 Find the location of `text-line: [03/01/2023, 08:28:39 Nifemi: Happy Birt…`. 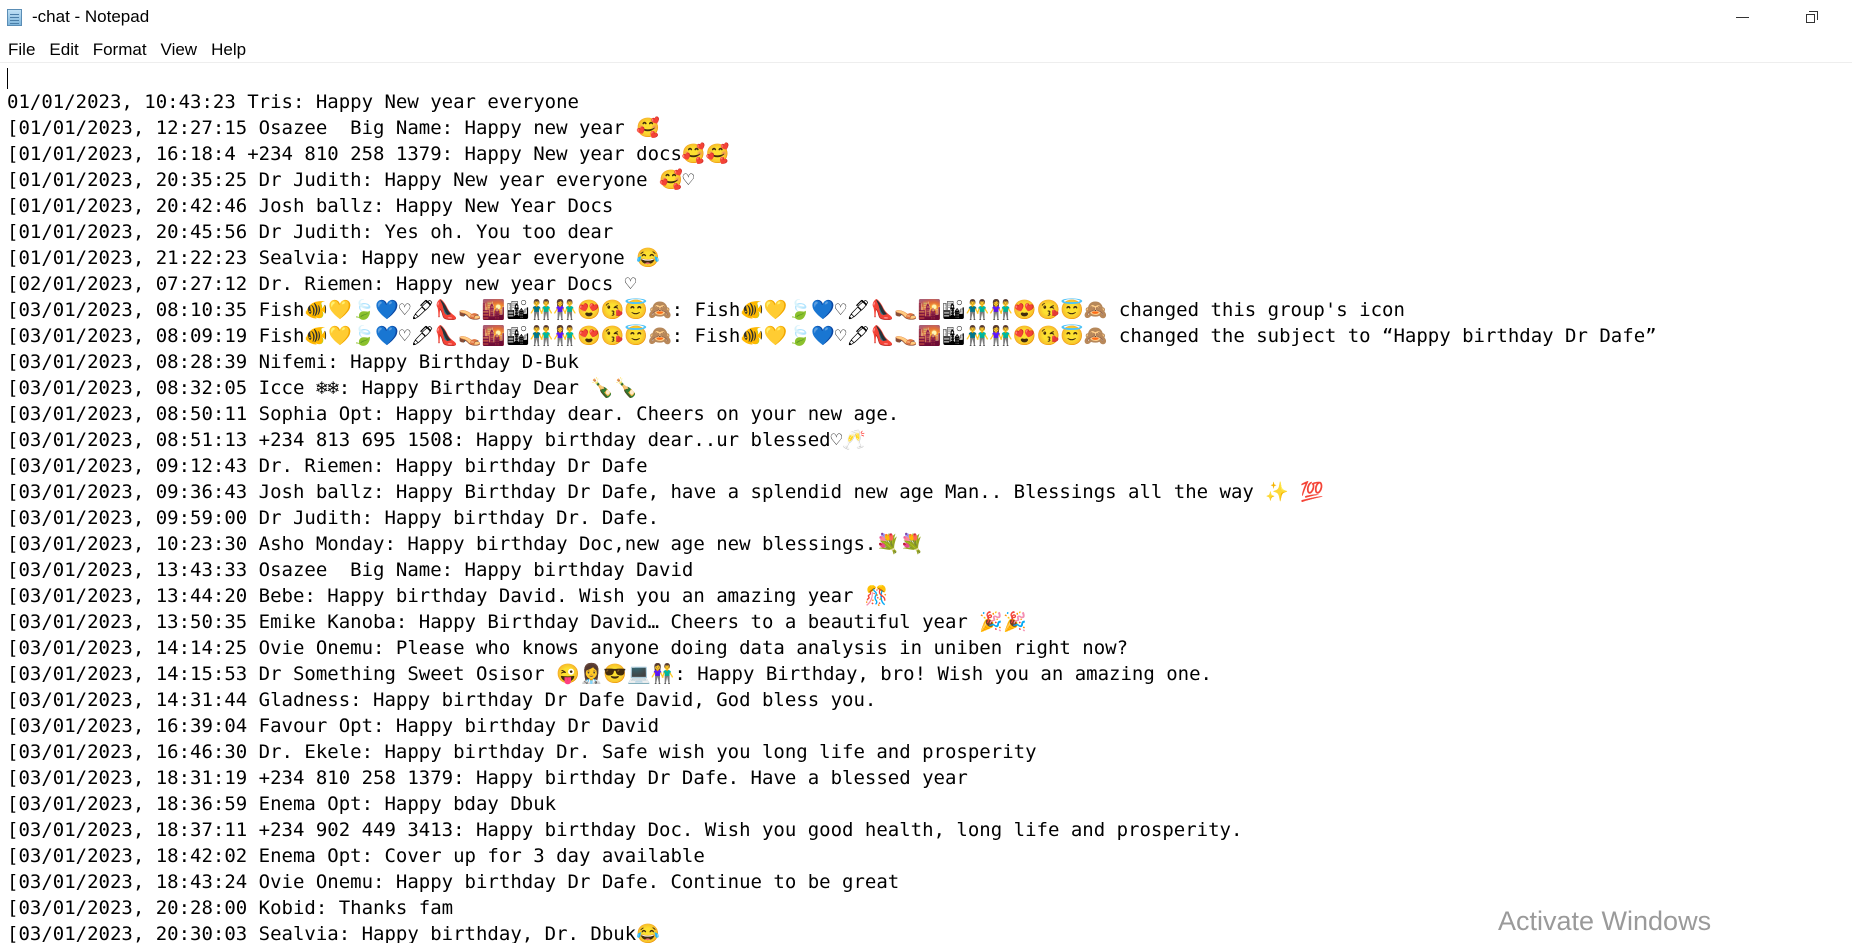

text-line: [03/01/2023, 08:28:39 Nifemi: Happy Birt… is located at coordinates (293, 362).